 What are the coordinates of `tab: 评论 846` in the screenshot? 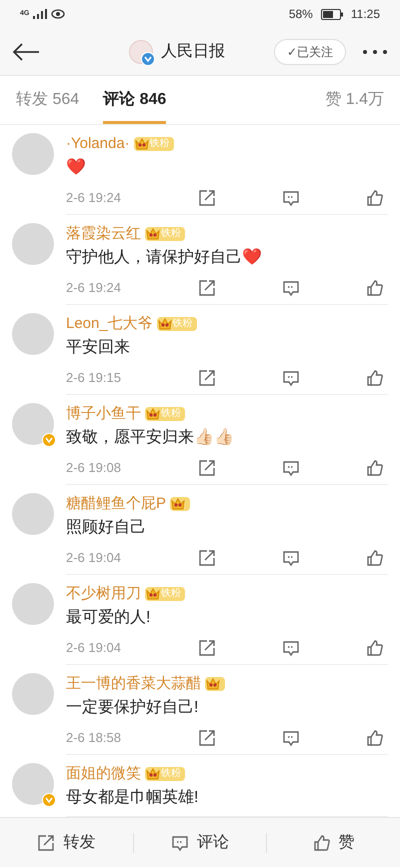 It's located at (134, 100).